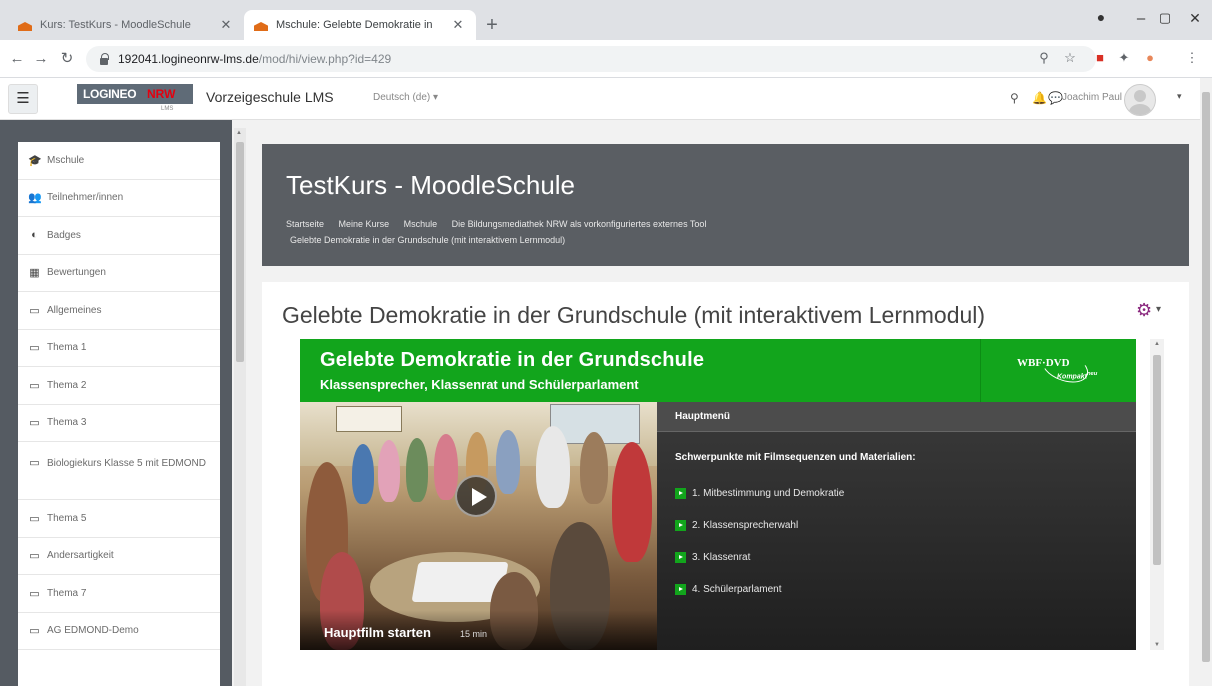 This screenshot has height=686, width=1212. What do you see at coordinates (240, 407) in the screenshot?
I see `sidebar-scrollbar: ▲` at bounding box center [240, 407].